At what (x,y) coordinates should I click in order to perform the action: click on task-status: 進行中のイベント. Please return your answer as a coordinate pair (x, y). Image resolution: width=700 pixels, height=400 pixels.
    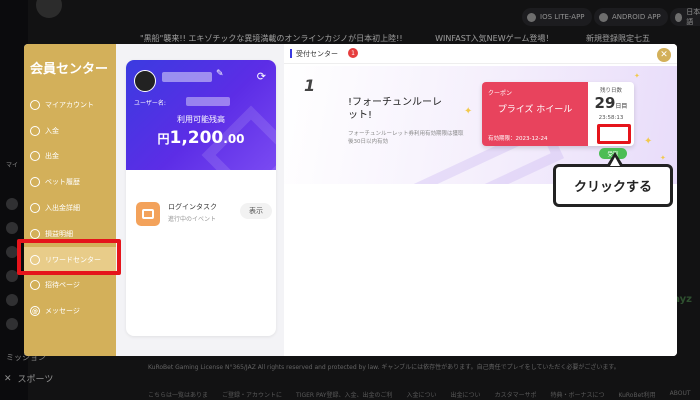
    Looking at the image, I should click on (192, 219).